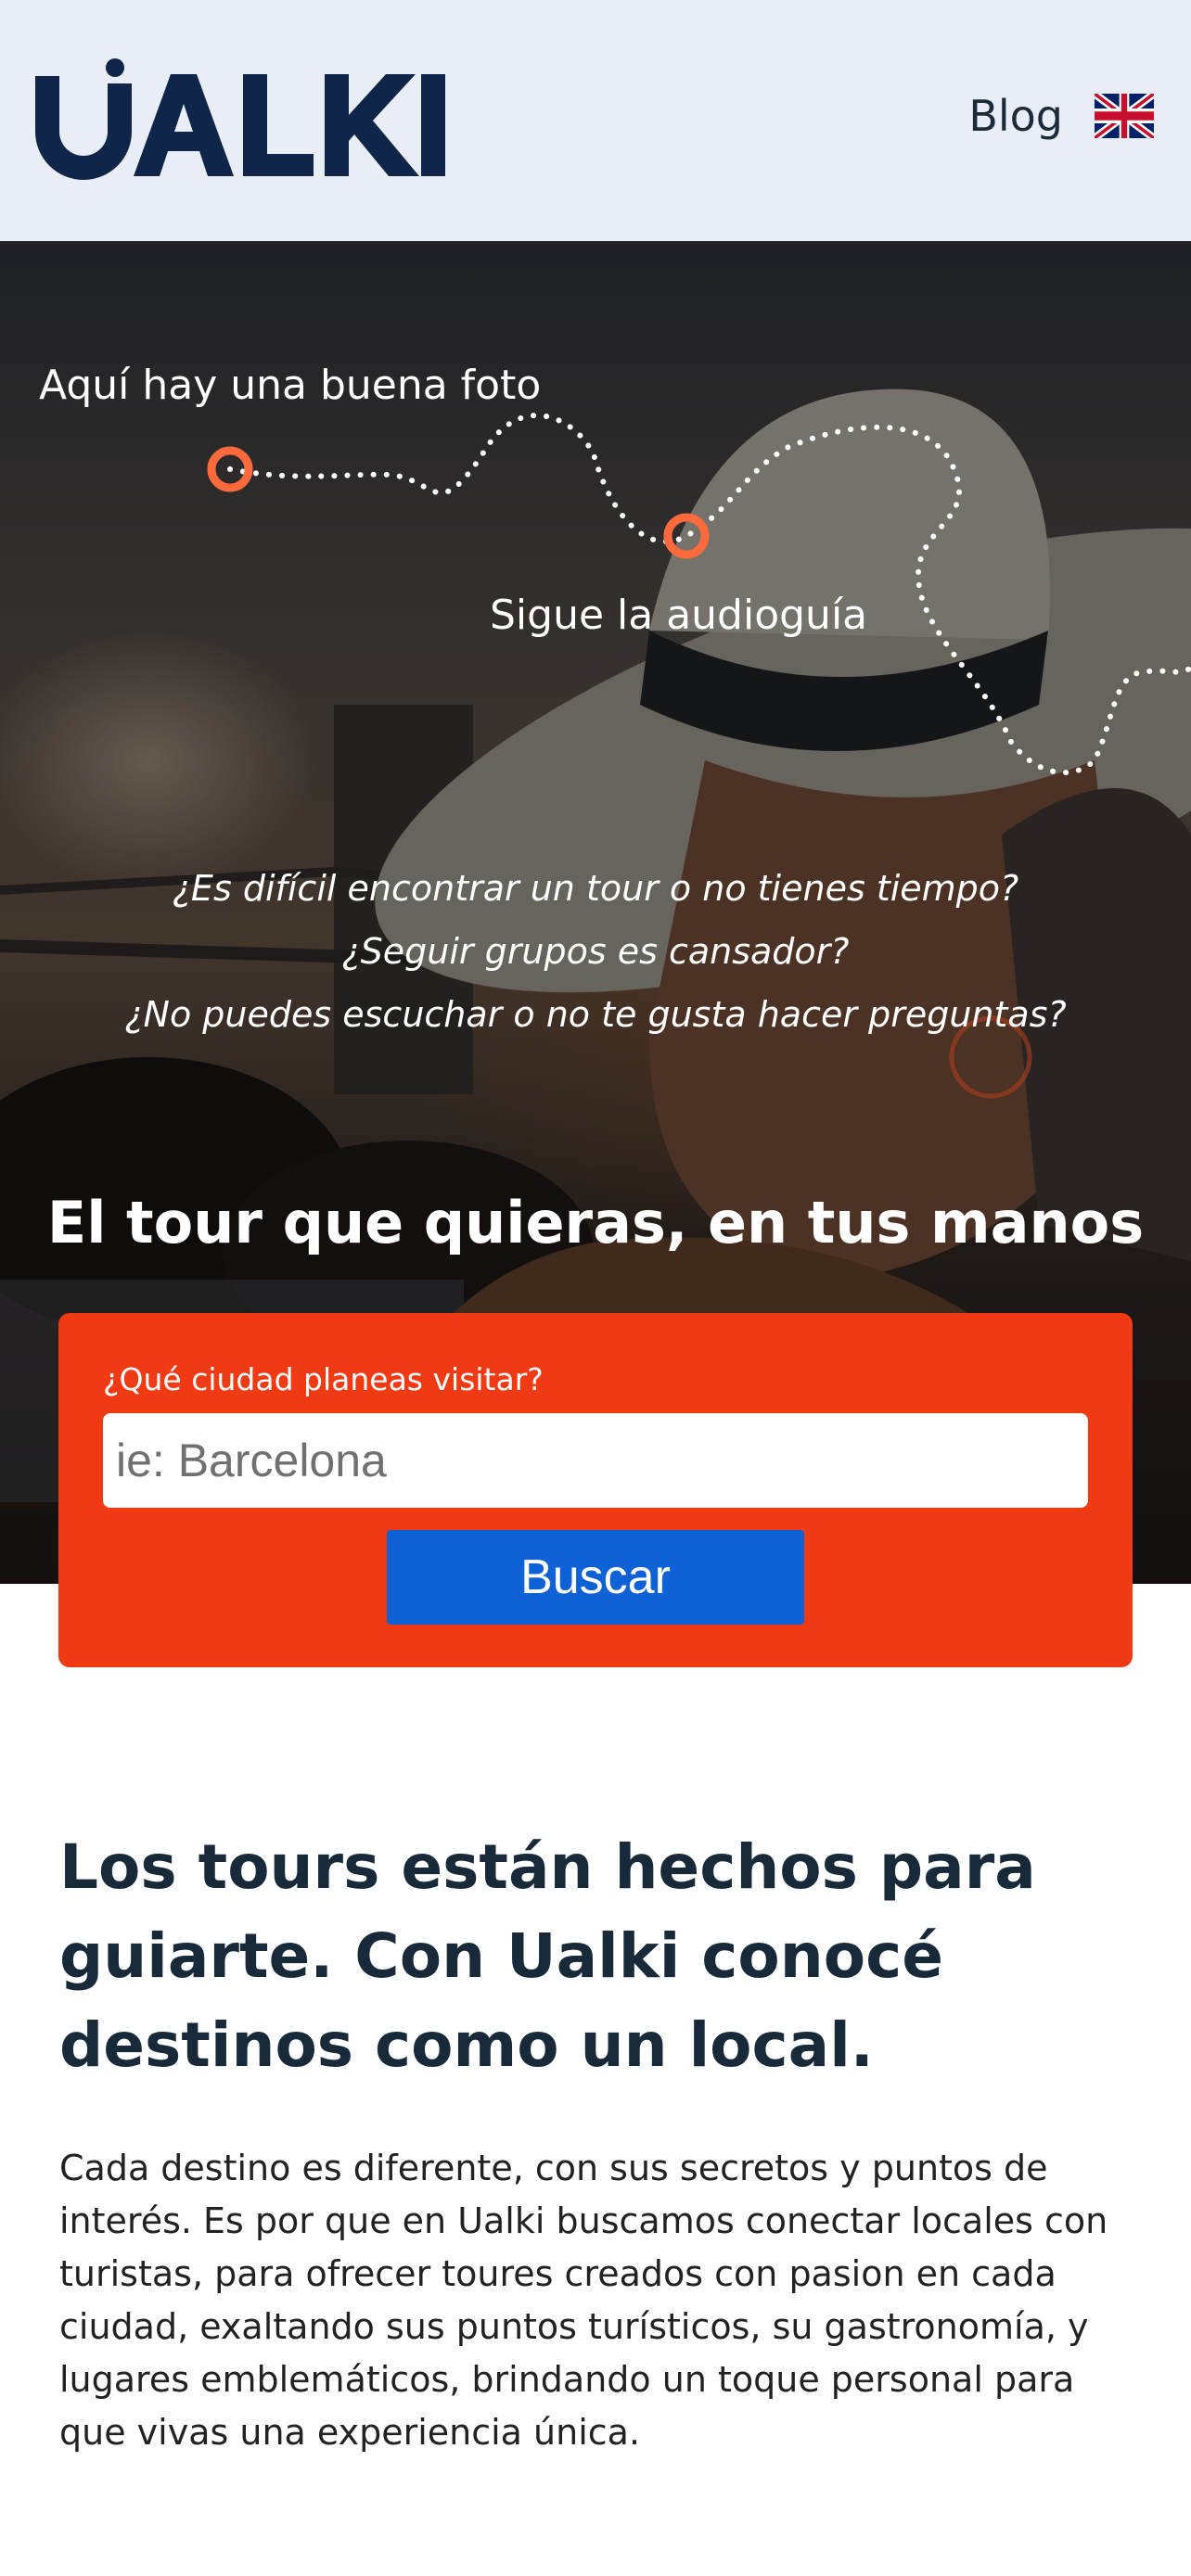 The width and height of the screenshot is (1191, 2576). Describe the element at coordinates (240, 119) in the screenshot. I see `ualki-logo-mark` at that location.